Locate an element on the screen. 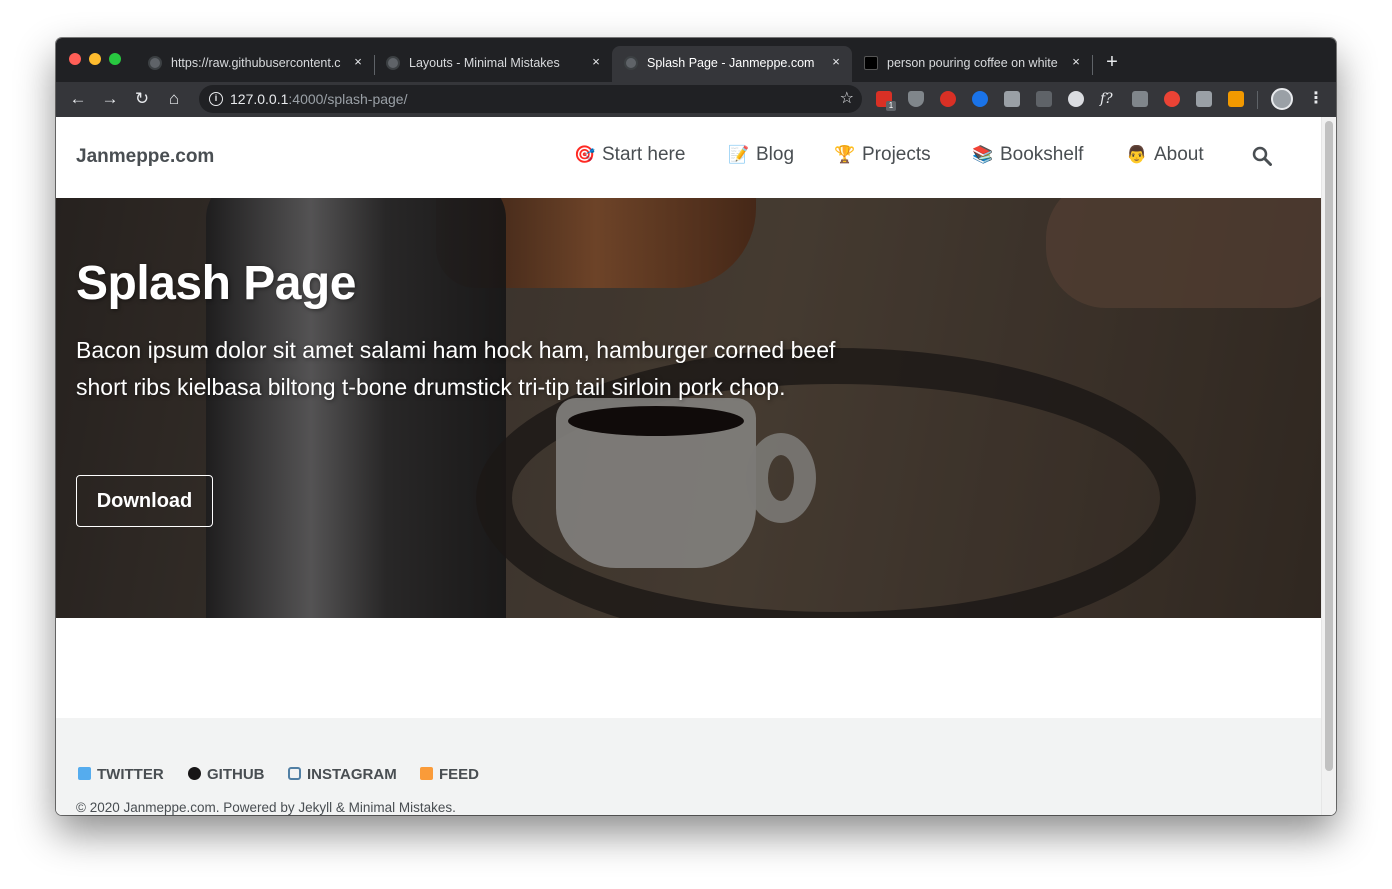  page-scrollbar is located at coordinates (1328, 466).